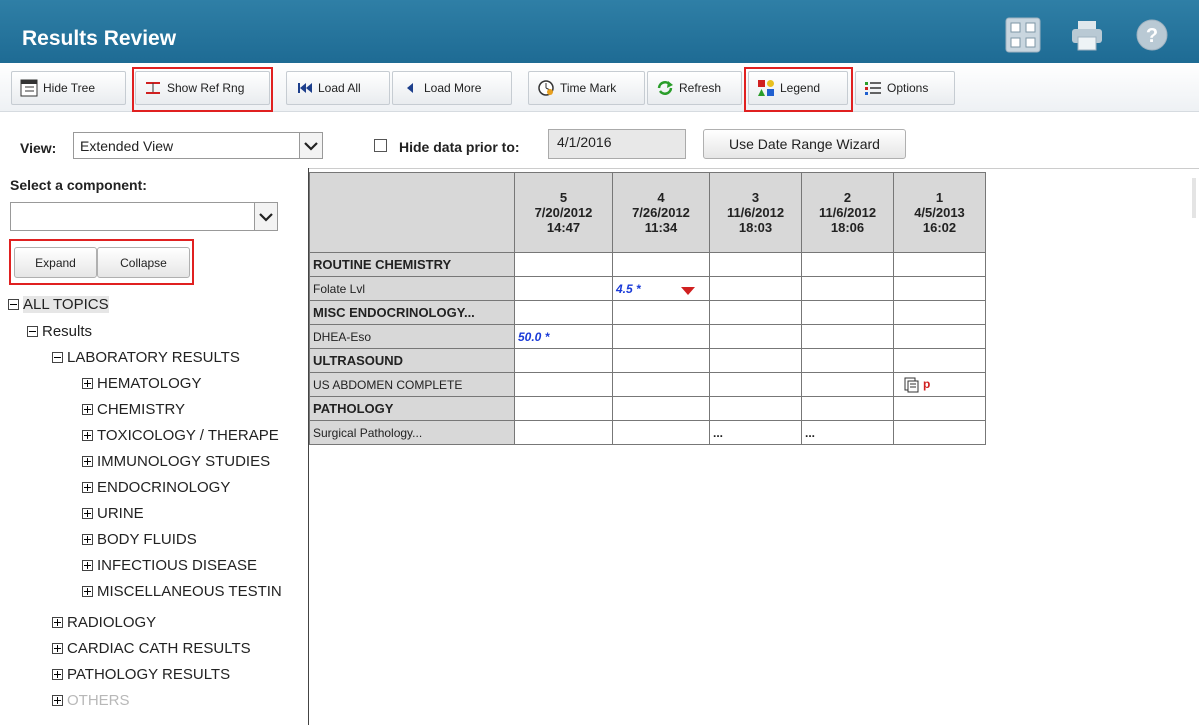 The image size is (1199, 725). I want to click on result-cell: 50.0 *, so click(563, 336).